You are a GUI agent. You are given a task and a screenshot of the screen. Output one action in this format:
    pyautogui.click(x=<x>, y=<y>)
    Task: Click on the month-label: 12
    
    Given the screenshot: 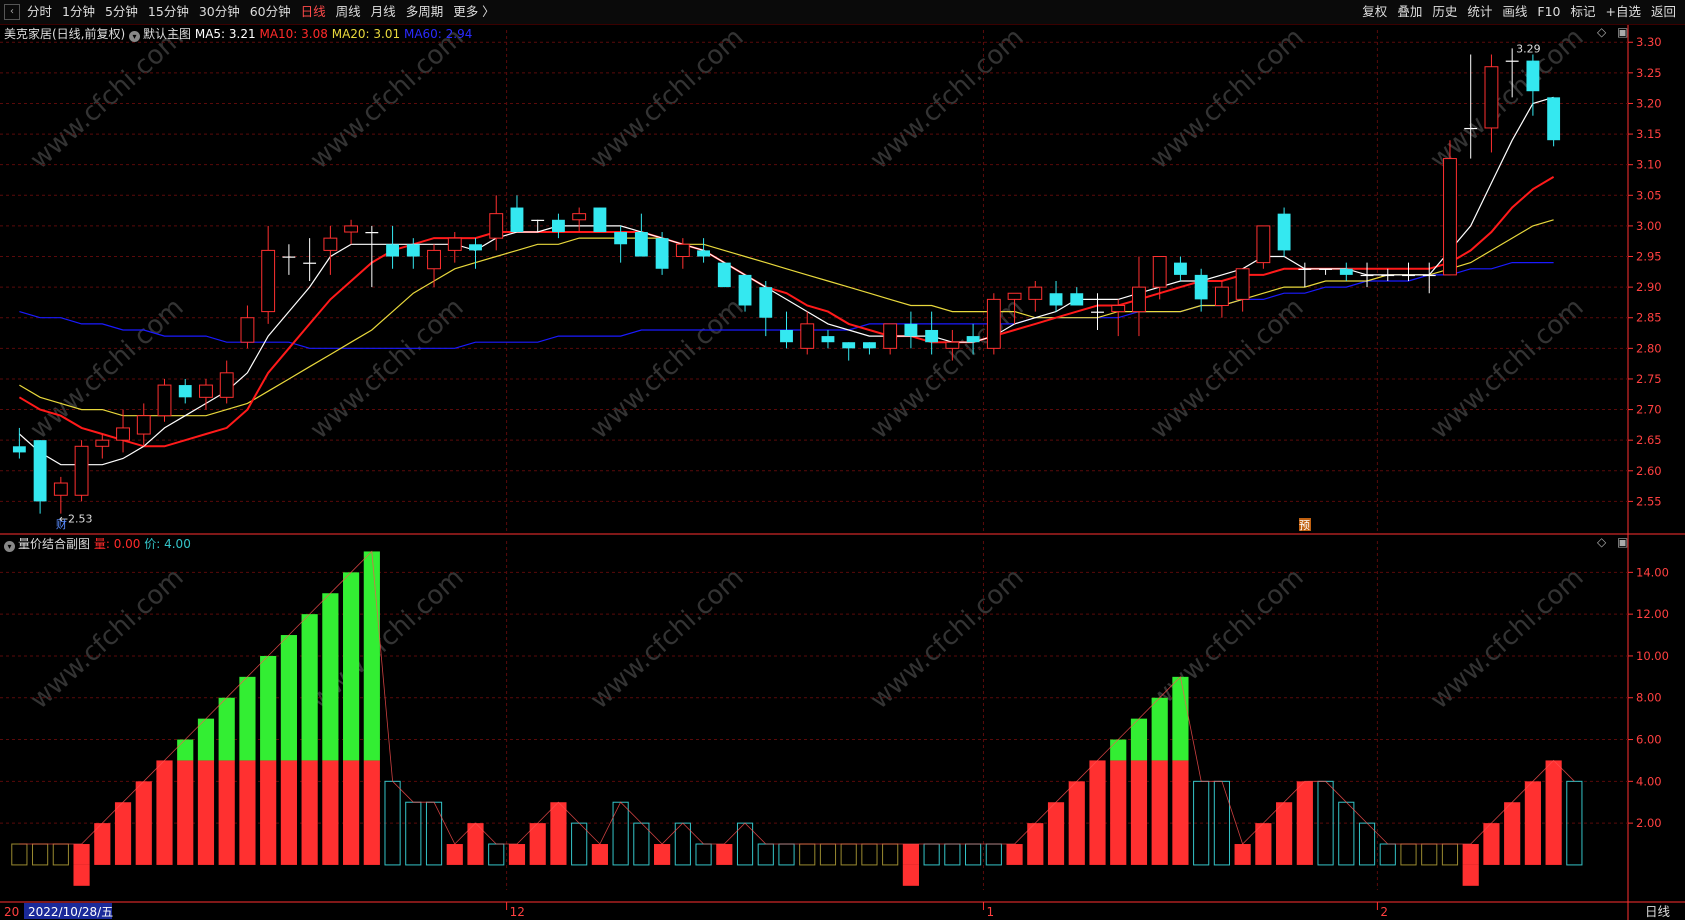 What is the action you would take?
    pyautogui.click(x=517, y=912)
    